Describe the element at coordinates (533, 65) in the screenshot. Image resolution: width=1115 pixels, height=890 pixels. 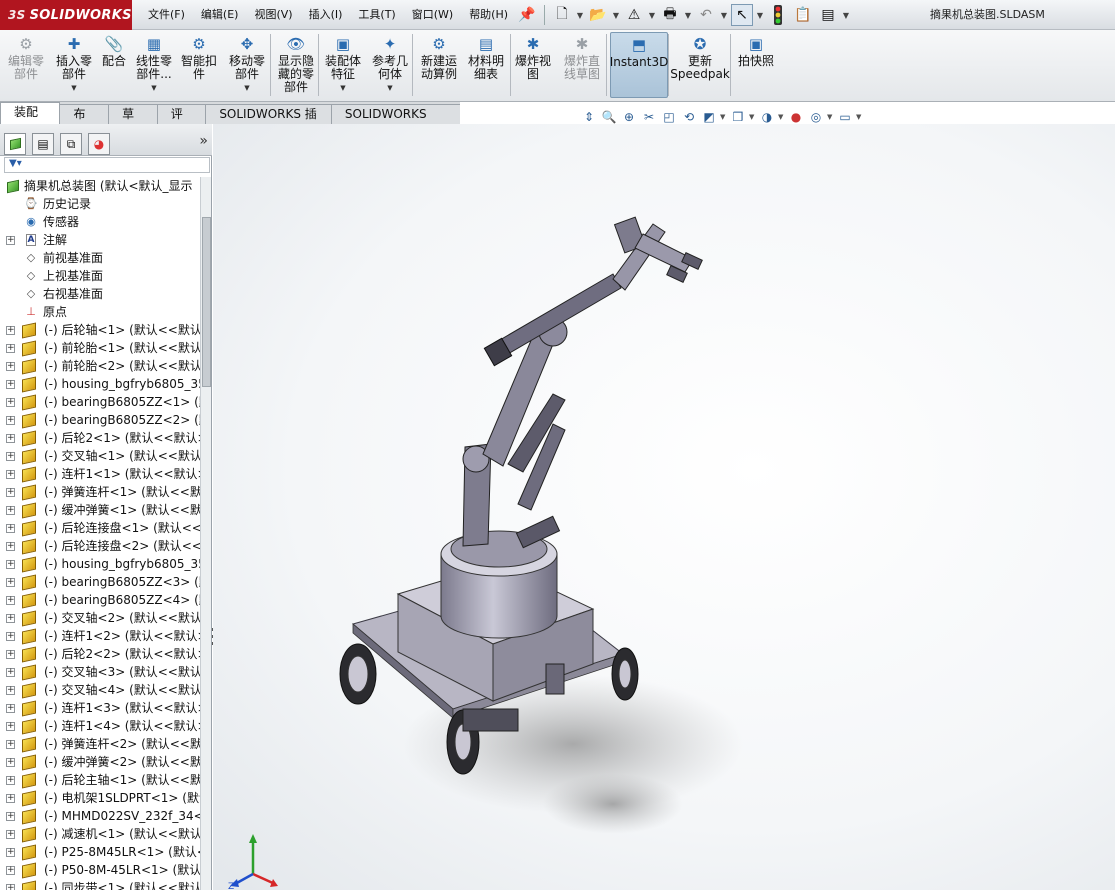
I see `exploded-view-button: ✱ 爆炸视 图` at that location.